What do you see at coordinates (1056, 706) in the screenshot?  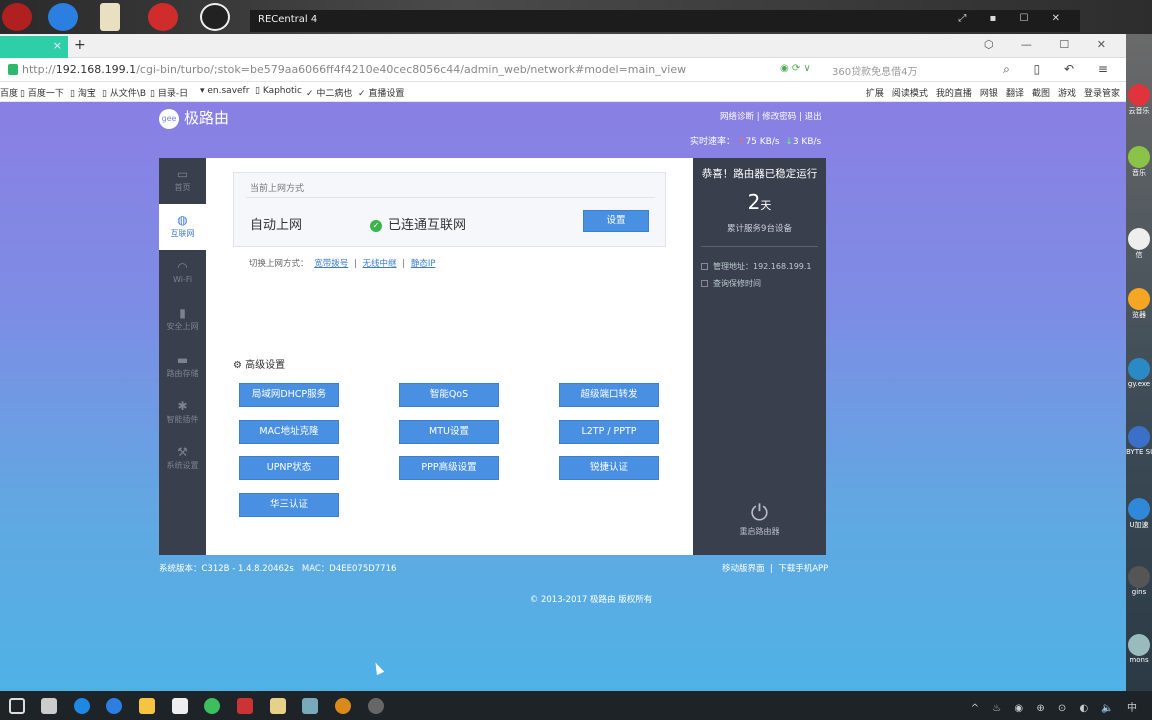 I see `system-tray: ^ ♨ ◉ ⊕ ⊙ ◐ 🔈 中` at bounding box center [1056, 706].